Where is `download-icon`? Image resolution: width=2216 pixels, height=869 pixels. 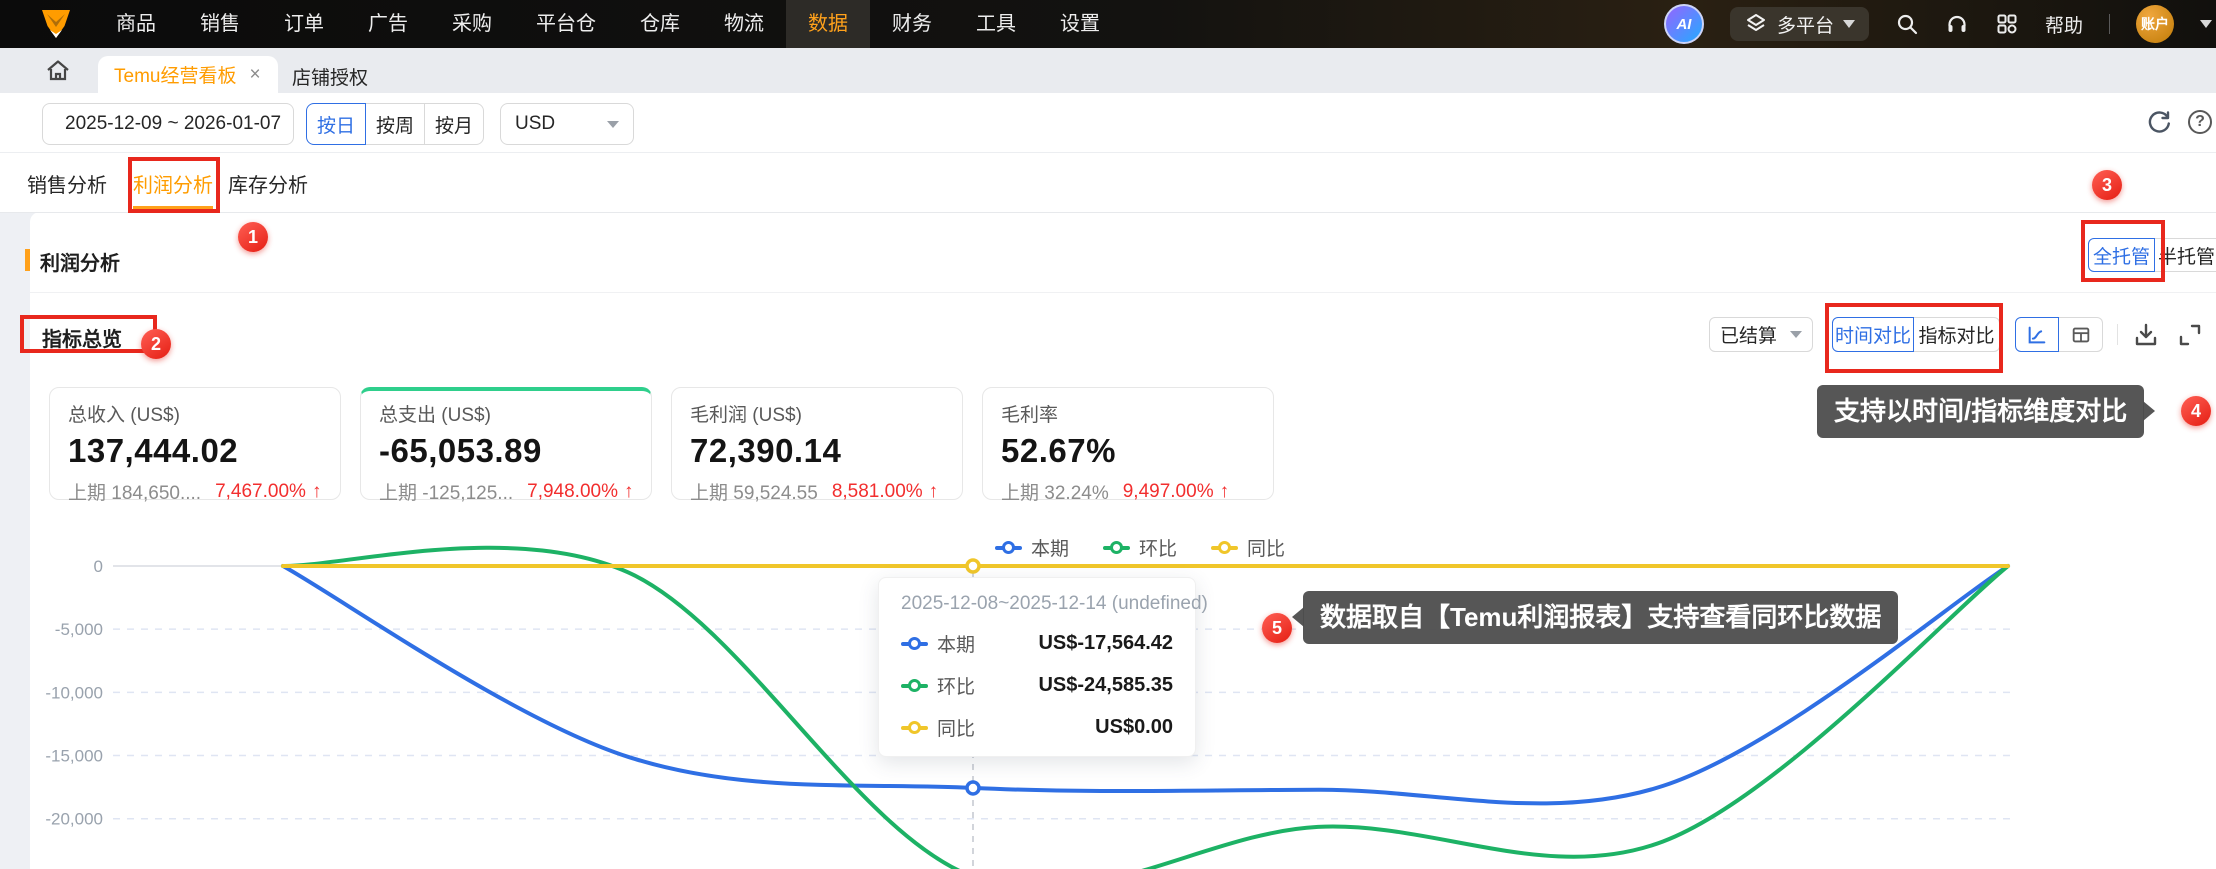
download-icon is located at coordinates (2146, 335).